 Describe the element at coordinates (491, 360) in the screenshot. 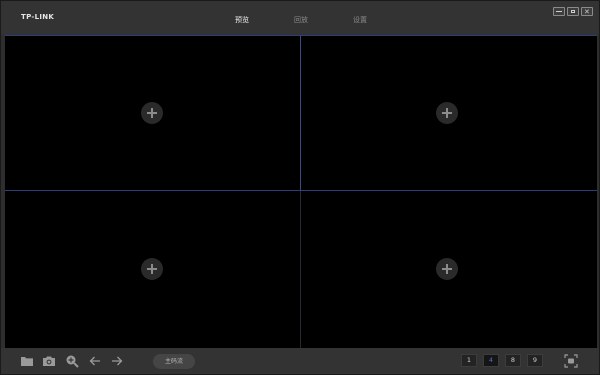

I see `layout-4-button: 4` at that location.